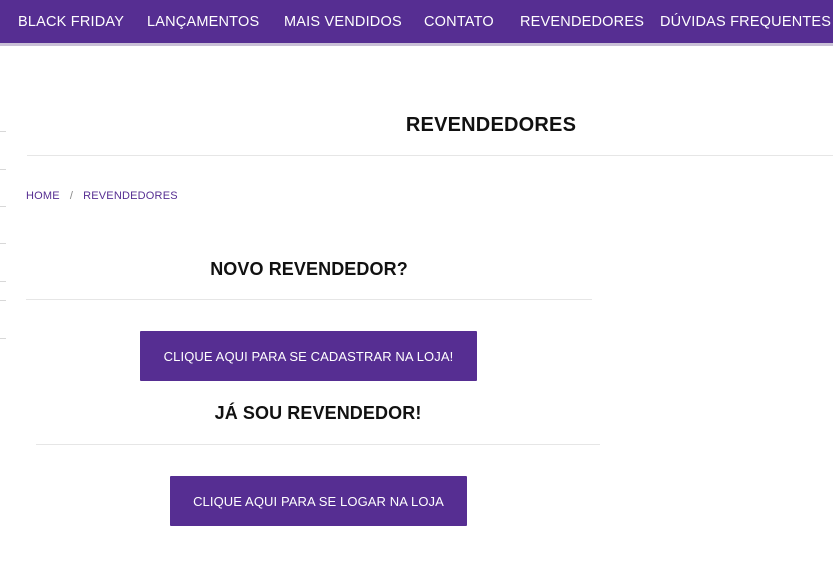 This screenshot has width=833, height=583. I want to click on nav-item-black-friday: BLACK FRIDAY, so click(71, 22).